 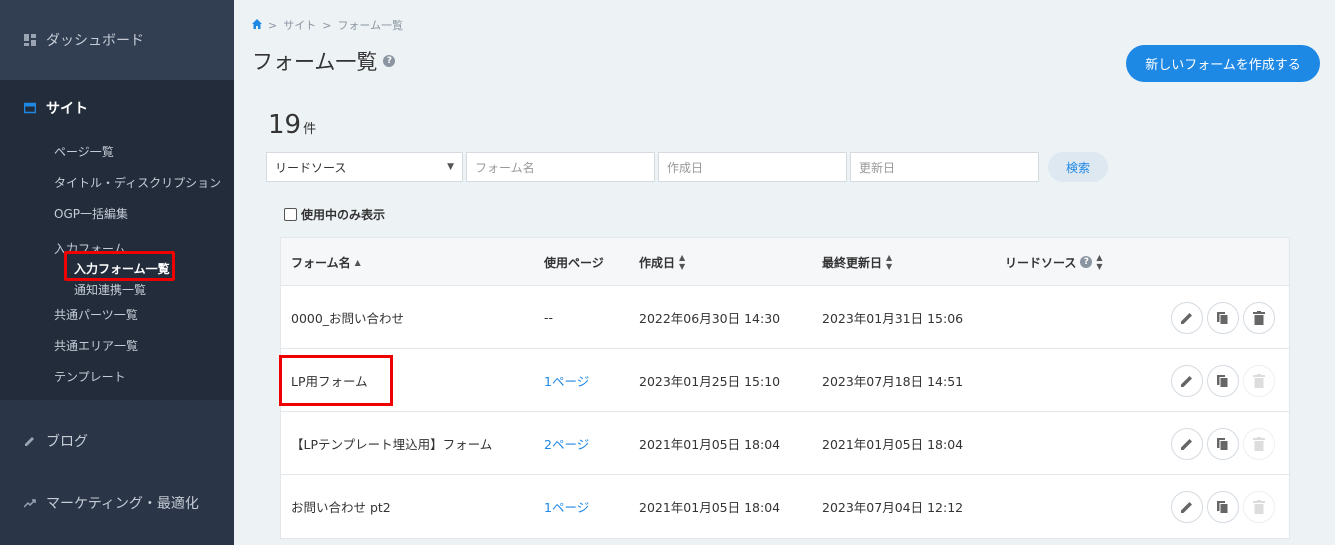 I want to click on search-button: 検索, so click(x=1078, y=167).